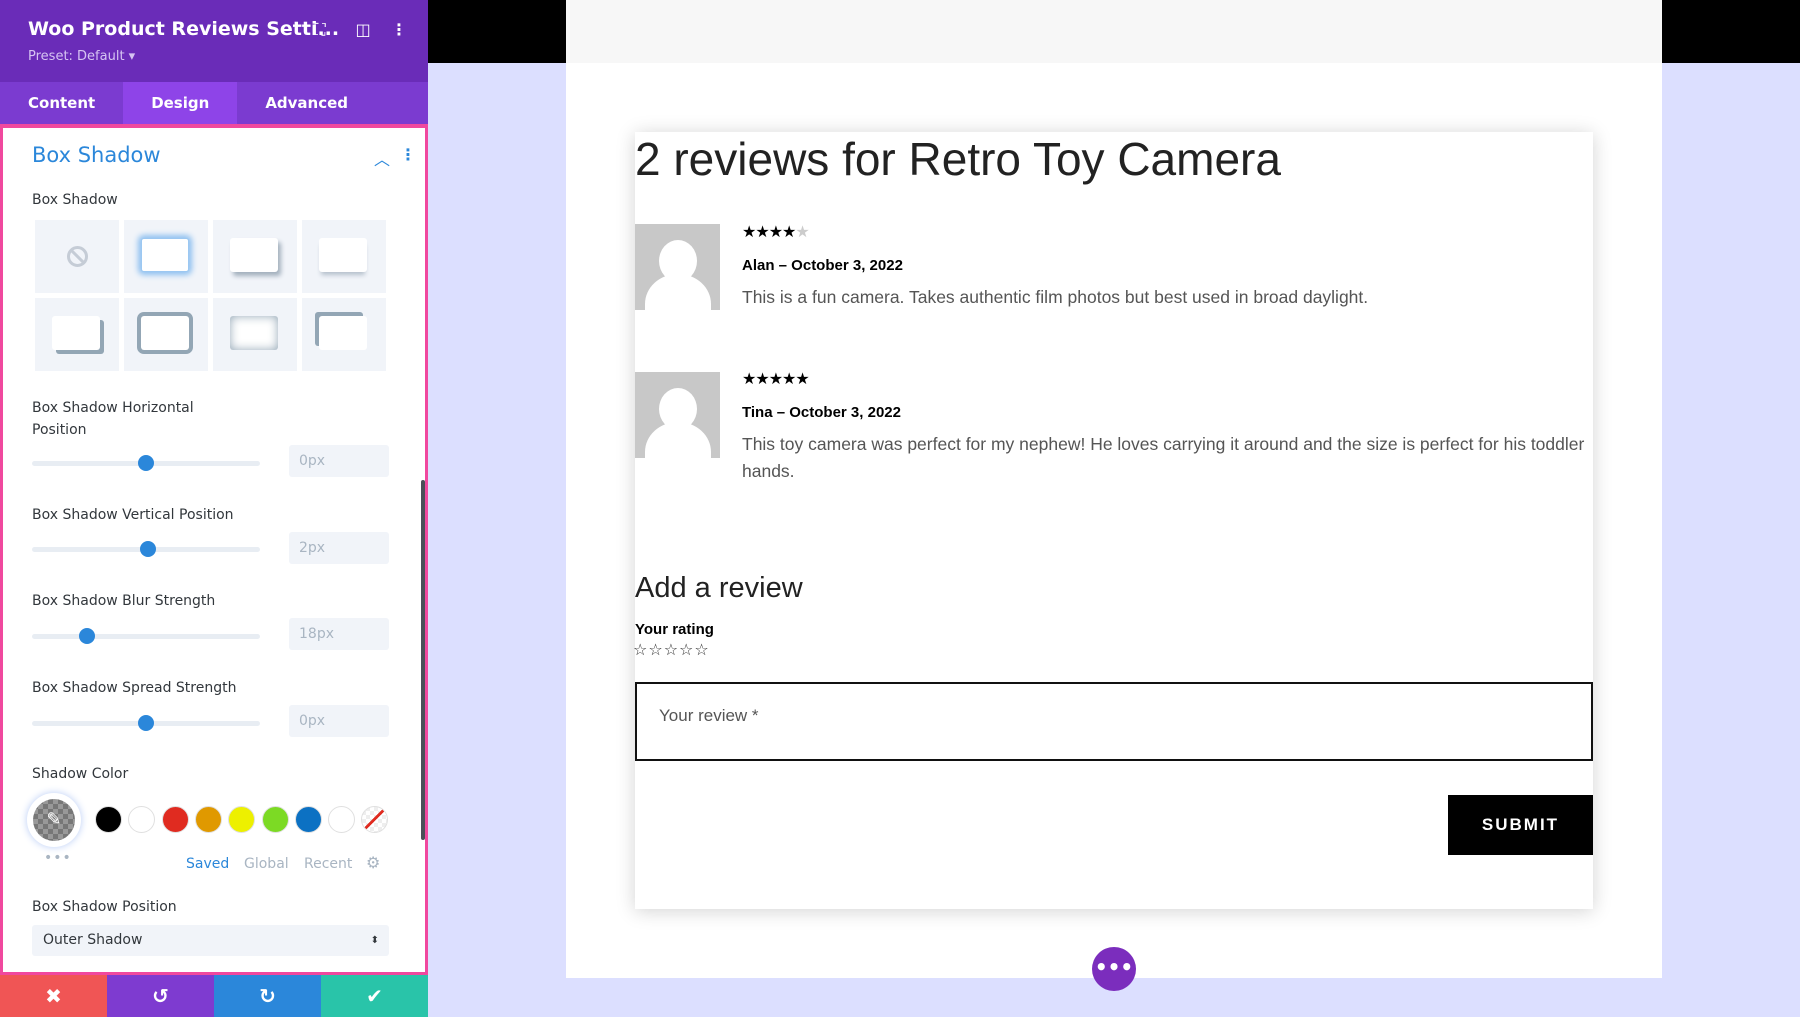 This screenshot has width=1800, height=1017. What do you see at coordinates (75, 200) in the screenshot?
I see `box-shadow-label: Box Shadow` at bounding box center [75, 200].